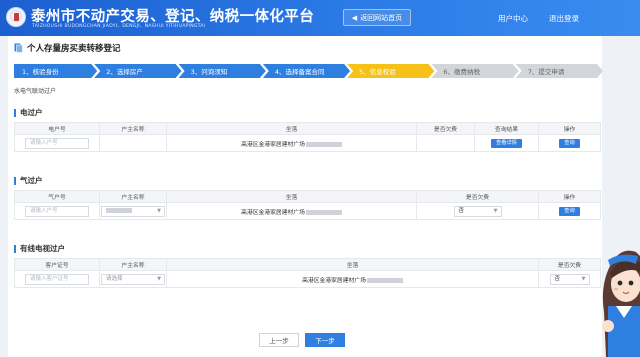 The width and height of the screenshot is (640, 357). Describe the element at coordinates (569, 143) in the screenshot. I see `electric-query-button: 查询` at that location.